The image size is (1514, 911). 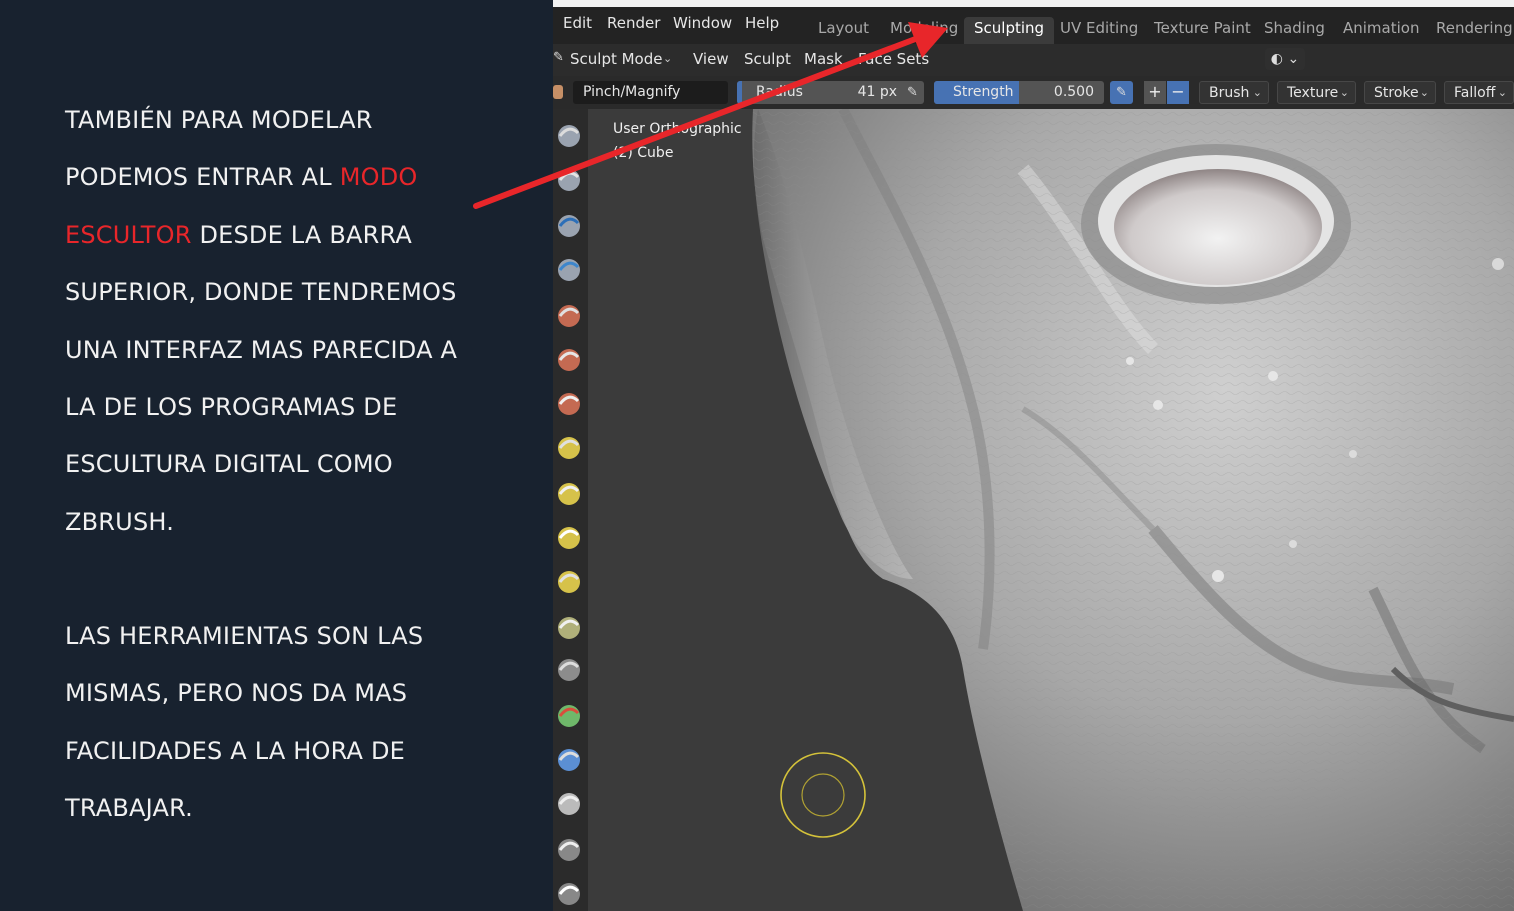 I want to click on clay-strips-icon, so click(x=569, y=269).